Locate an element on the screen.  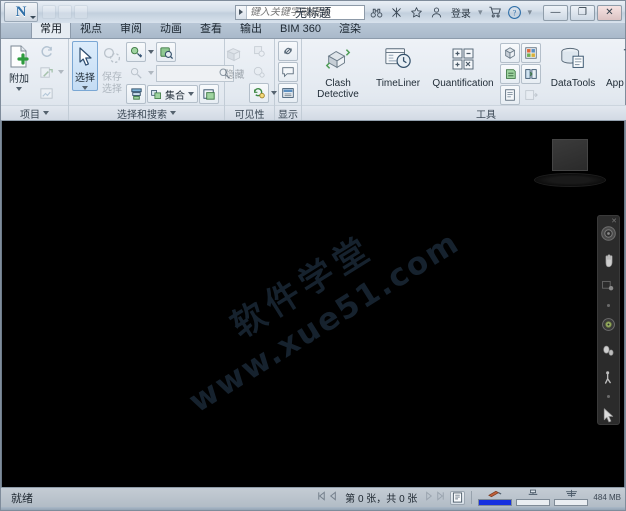
sheet-navigation-next is located at coordinates (434, 497).